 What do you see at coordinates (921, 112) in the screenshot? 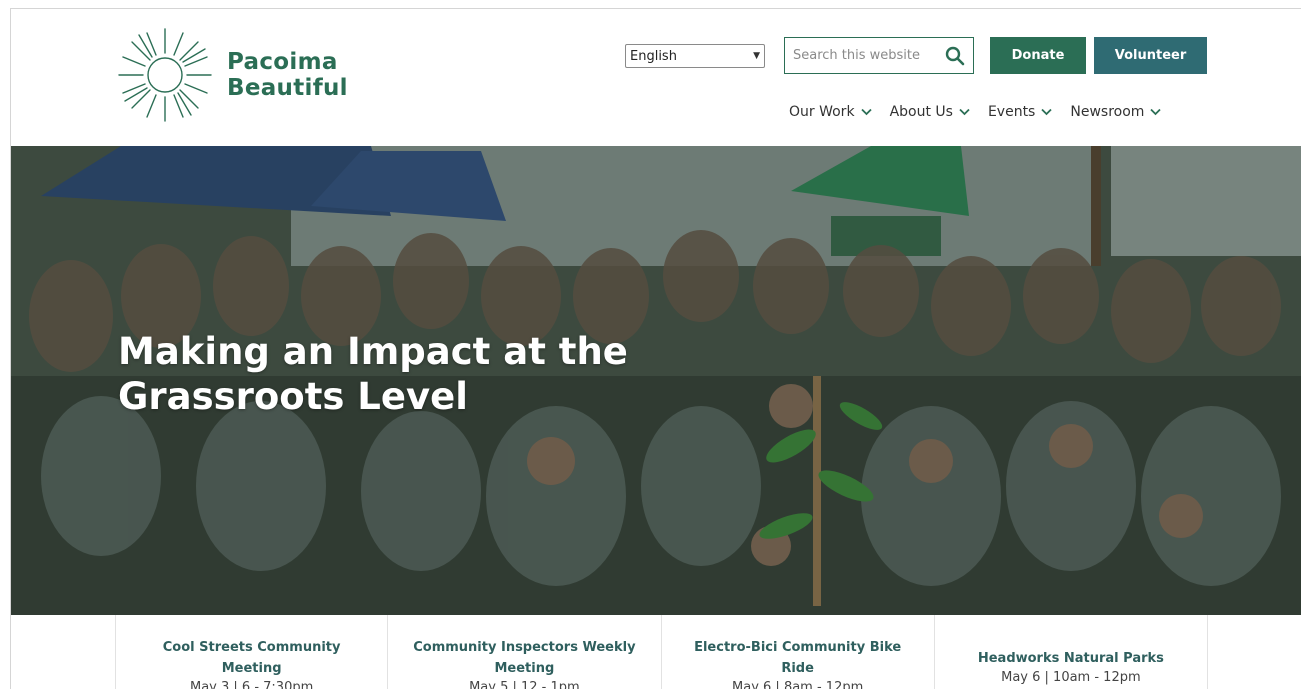
I see `nav-item-label: About Us` at bounding box center [921, 112].